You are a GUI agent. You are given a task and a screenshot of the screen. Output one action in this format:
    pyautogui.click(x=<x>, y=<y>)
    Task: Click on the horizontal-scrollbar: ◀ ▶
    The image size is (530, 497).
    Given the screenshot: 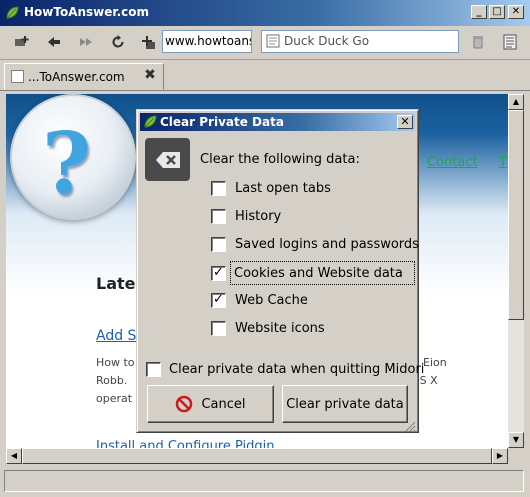 What is the action you would take?
    pyautogui.click(x=257, y=456)
    